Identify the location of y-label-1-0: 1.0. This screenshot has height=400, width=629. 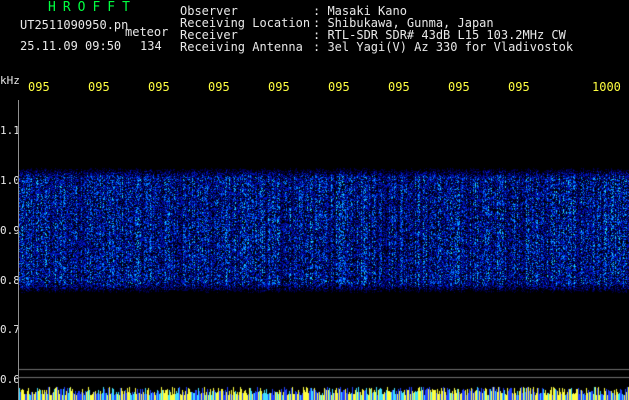
(10, 180).